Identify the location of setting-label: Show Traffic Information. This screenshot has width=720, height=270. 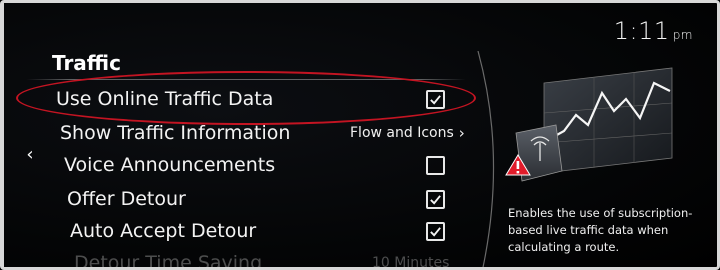
(175, 133).